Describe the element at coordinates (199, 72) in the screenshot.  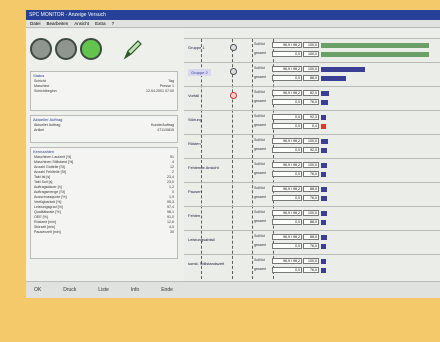
I see `row-label: Gruppe 2` at that location.